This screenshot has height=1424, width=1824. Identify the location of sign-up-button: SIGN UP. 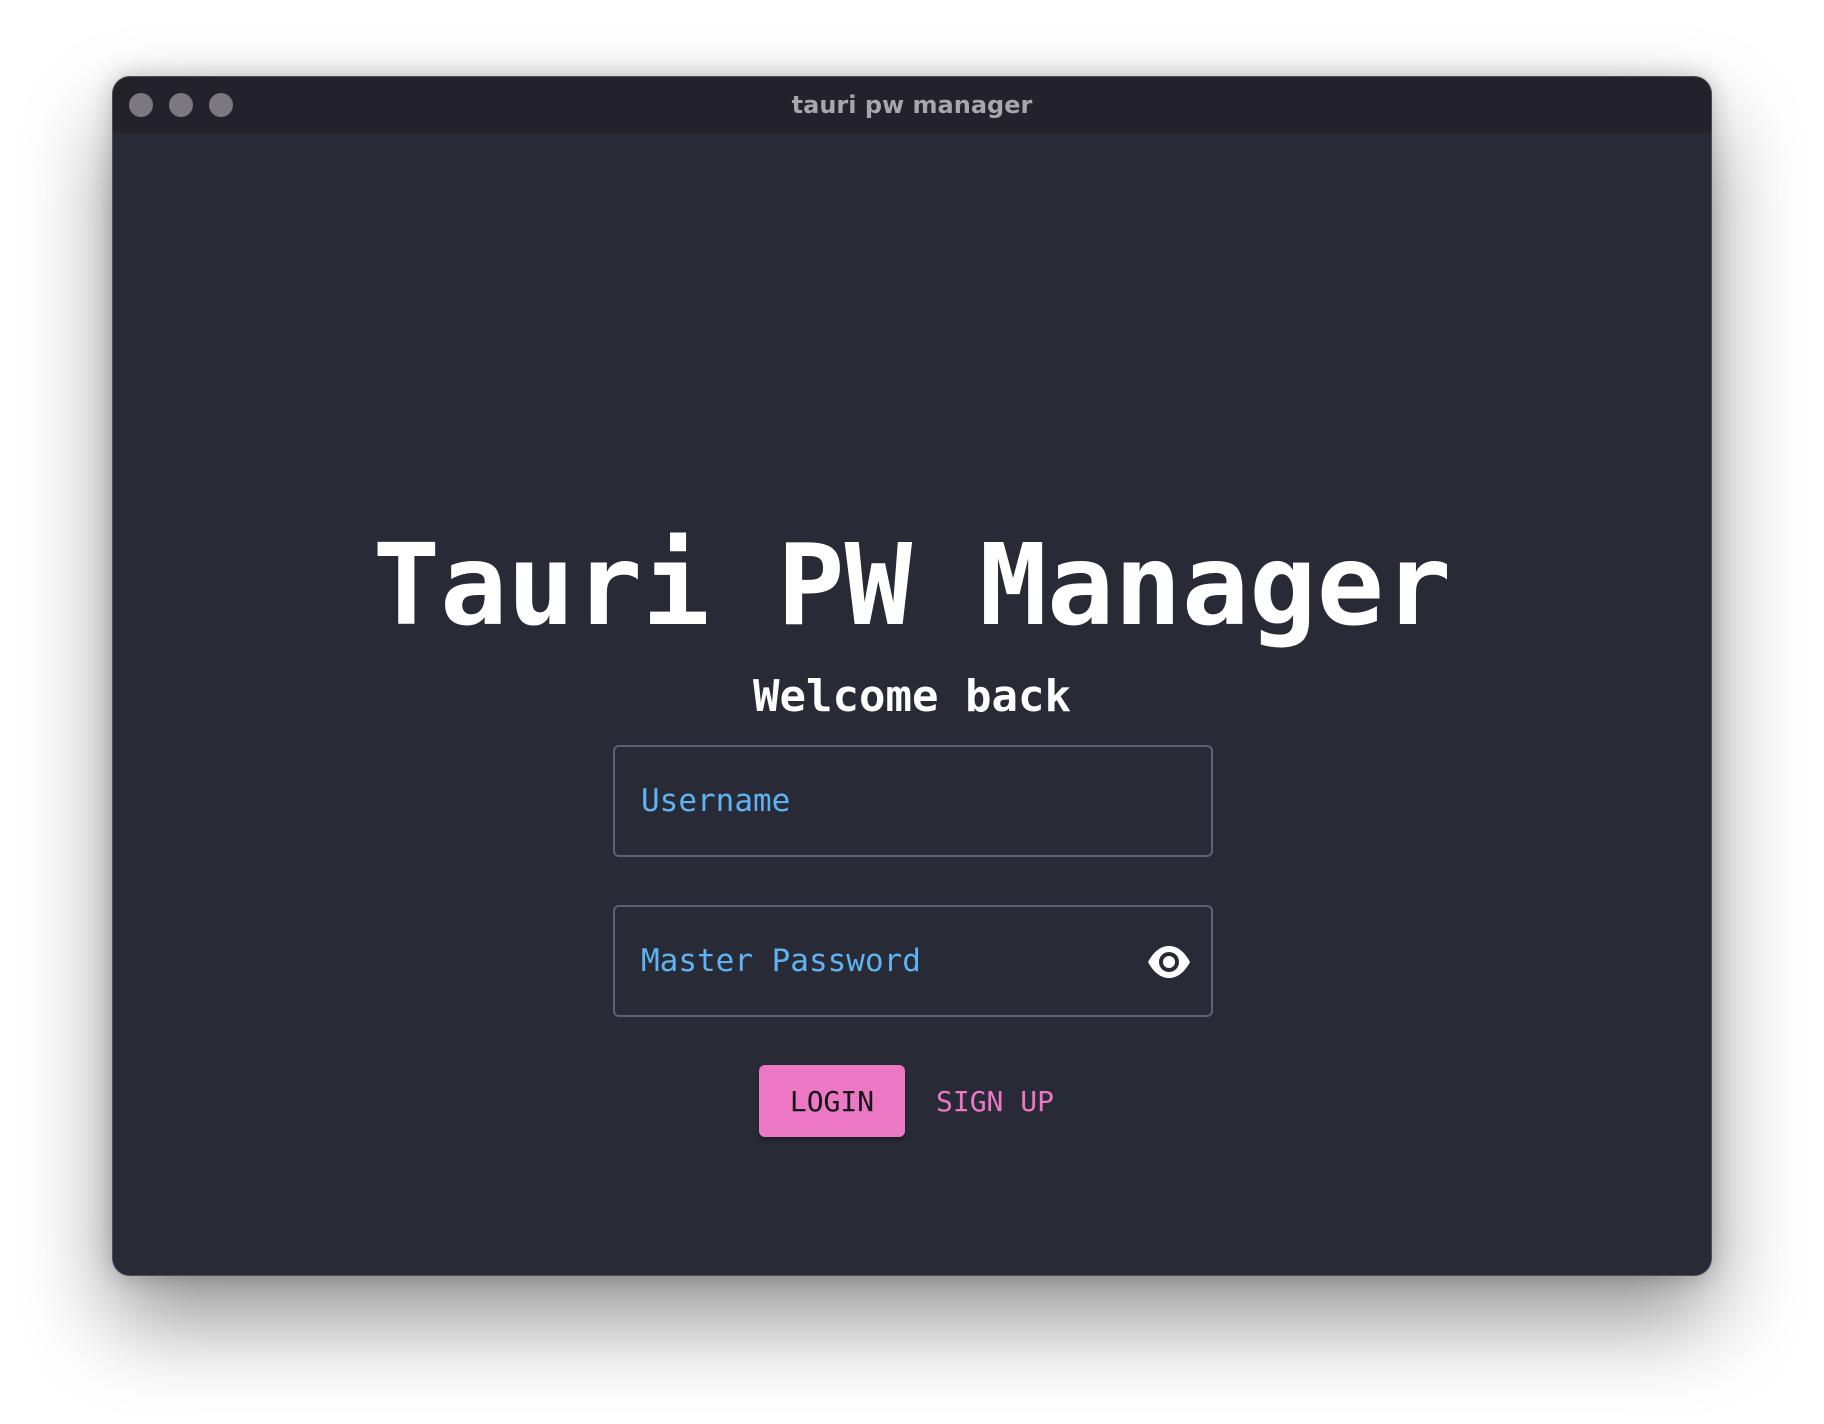
(995, 1101).